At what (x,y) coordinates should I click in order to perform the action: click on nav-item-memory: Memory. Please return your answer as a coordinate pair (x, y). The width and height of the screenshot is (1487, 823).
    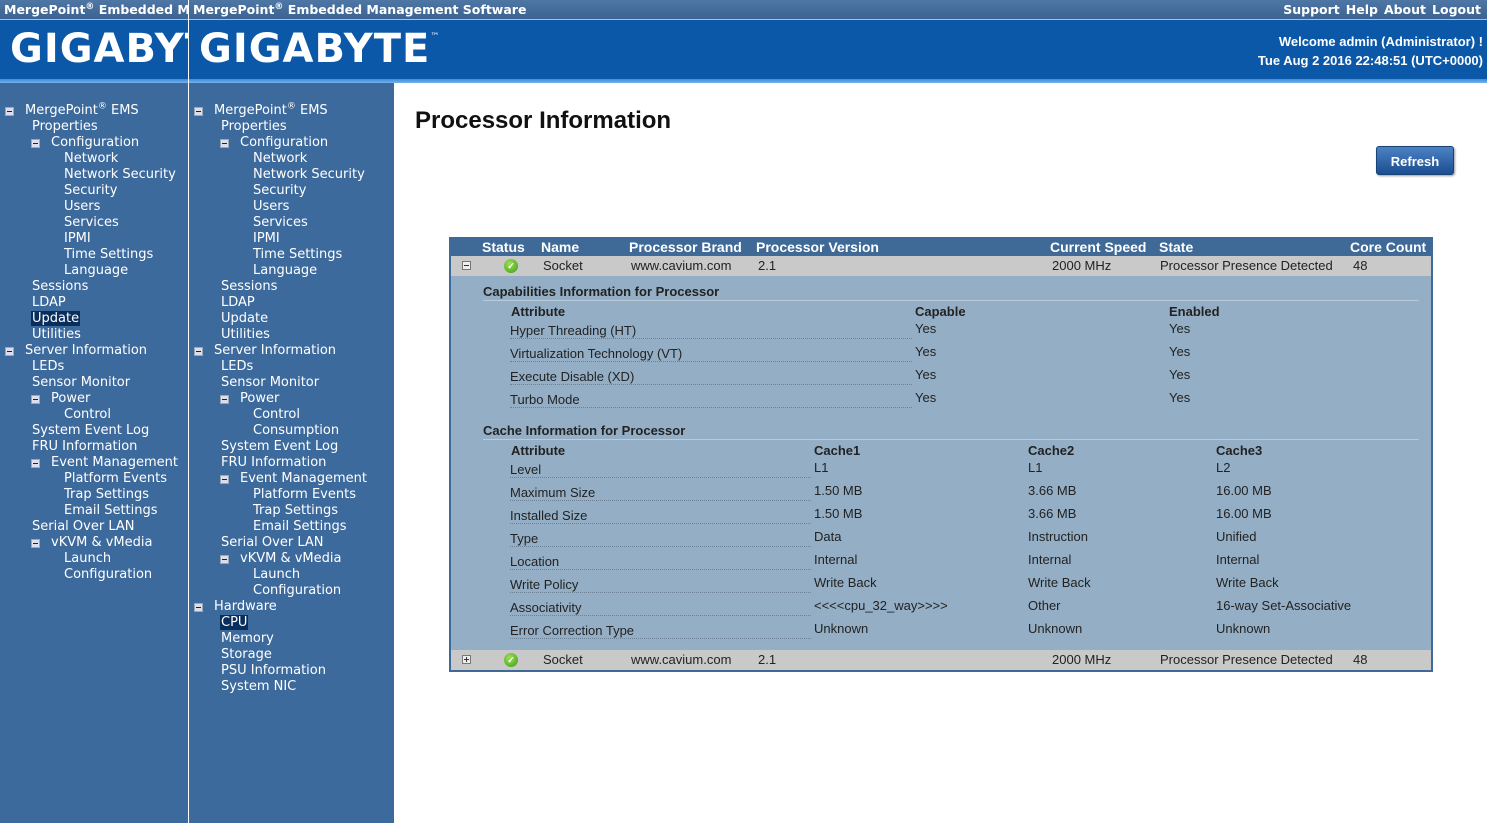
    Looking at the image, I should click on (291, 639).